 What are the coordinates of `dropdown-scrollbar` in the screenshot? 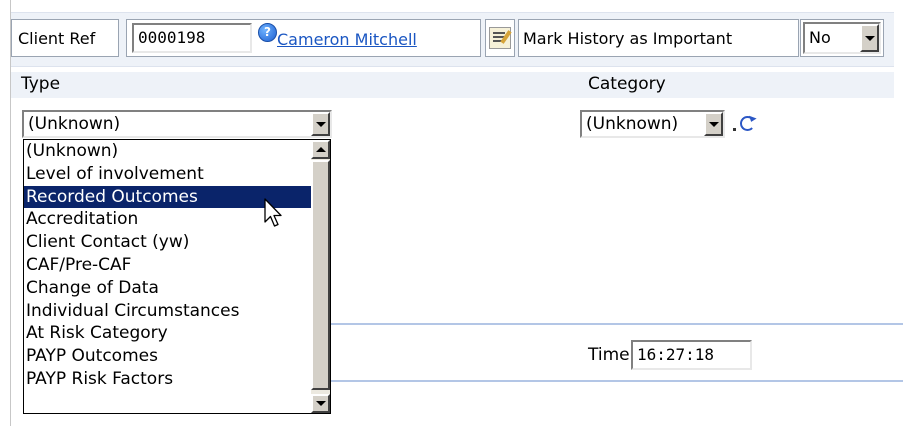 It's located at (320, 276).